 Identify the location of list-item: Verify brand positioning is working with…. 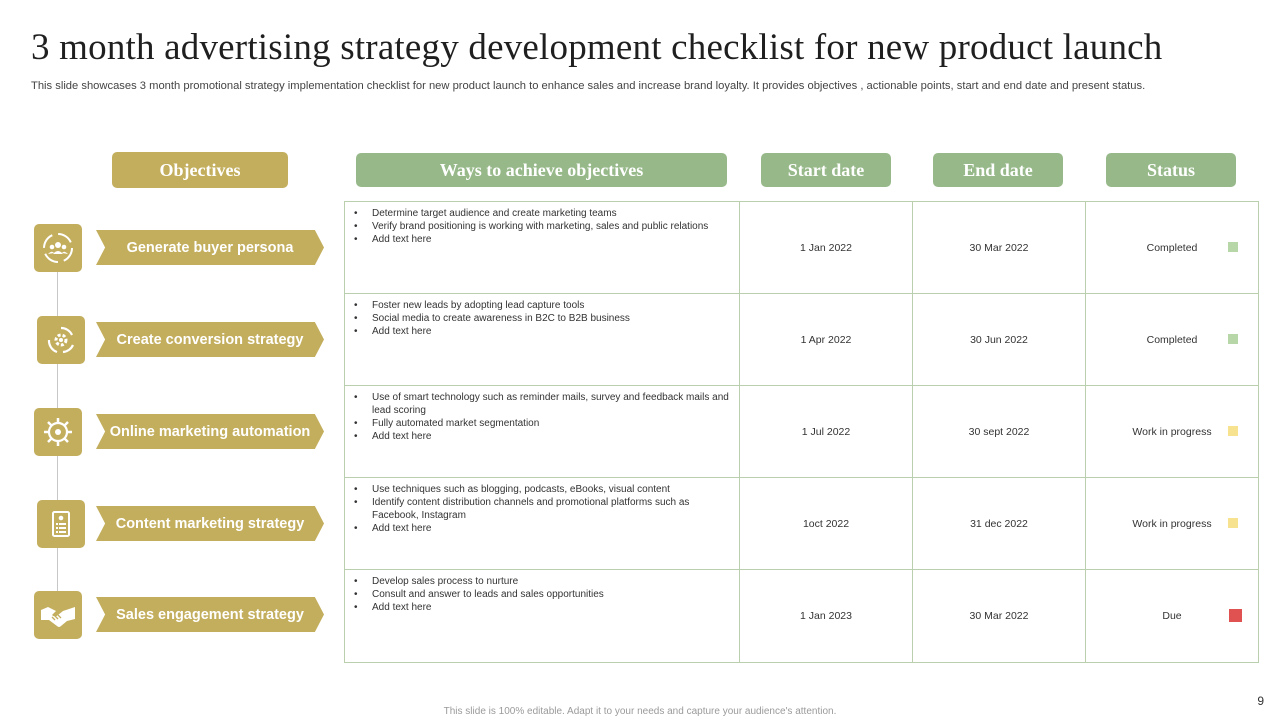
(542, 226).